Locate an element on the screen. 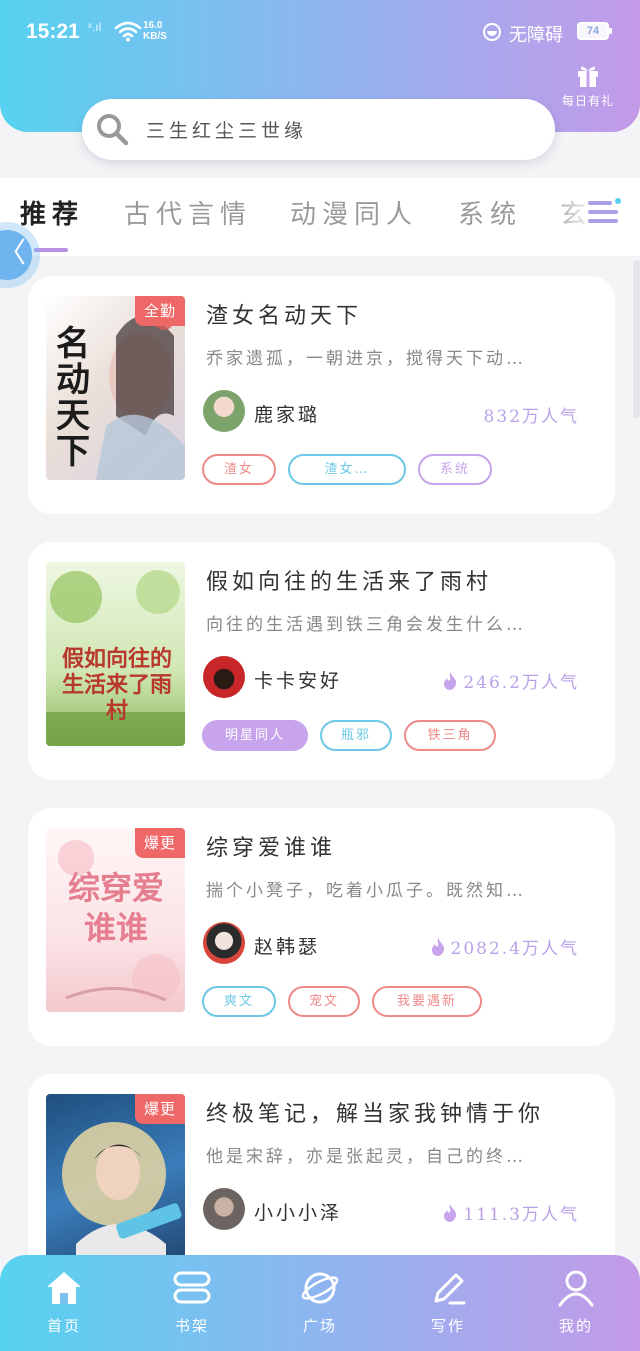 The image size is (640, 1351). bookshelf-icon is located at coordinates (192, 1287).